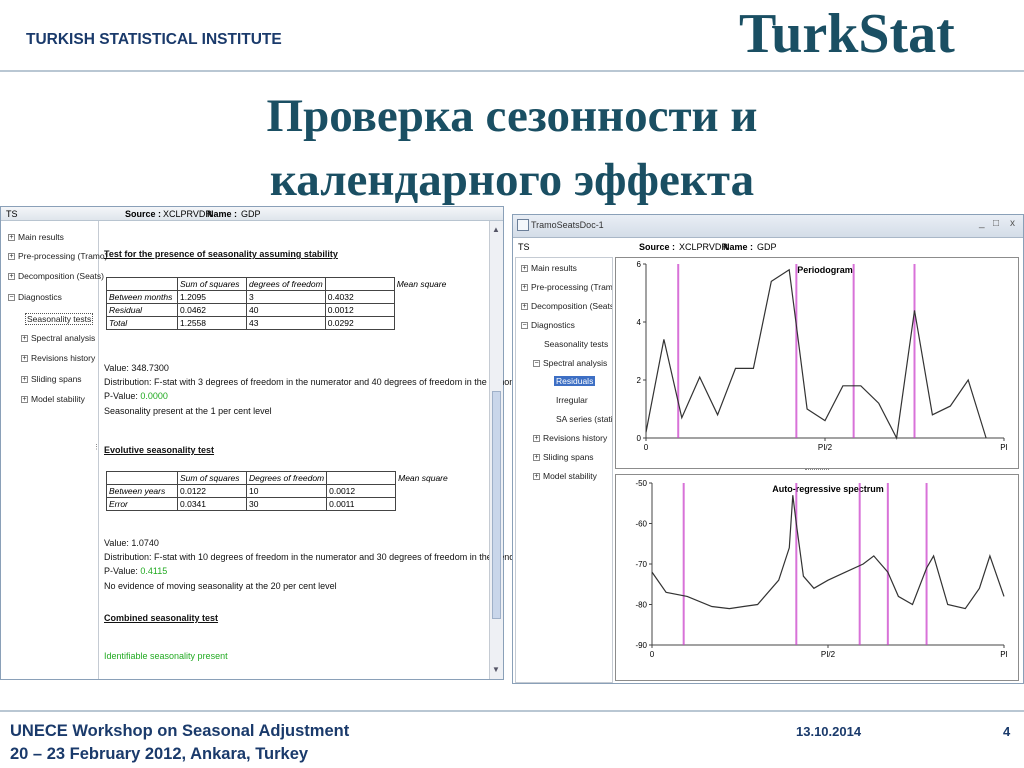 This screenshot has width=1024, height=768. Describe the element at coordinates (584, 419) in the screenshot. I see `tree-item-sa-series: SA series (stationary)` at that location.